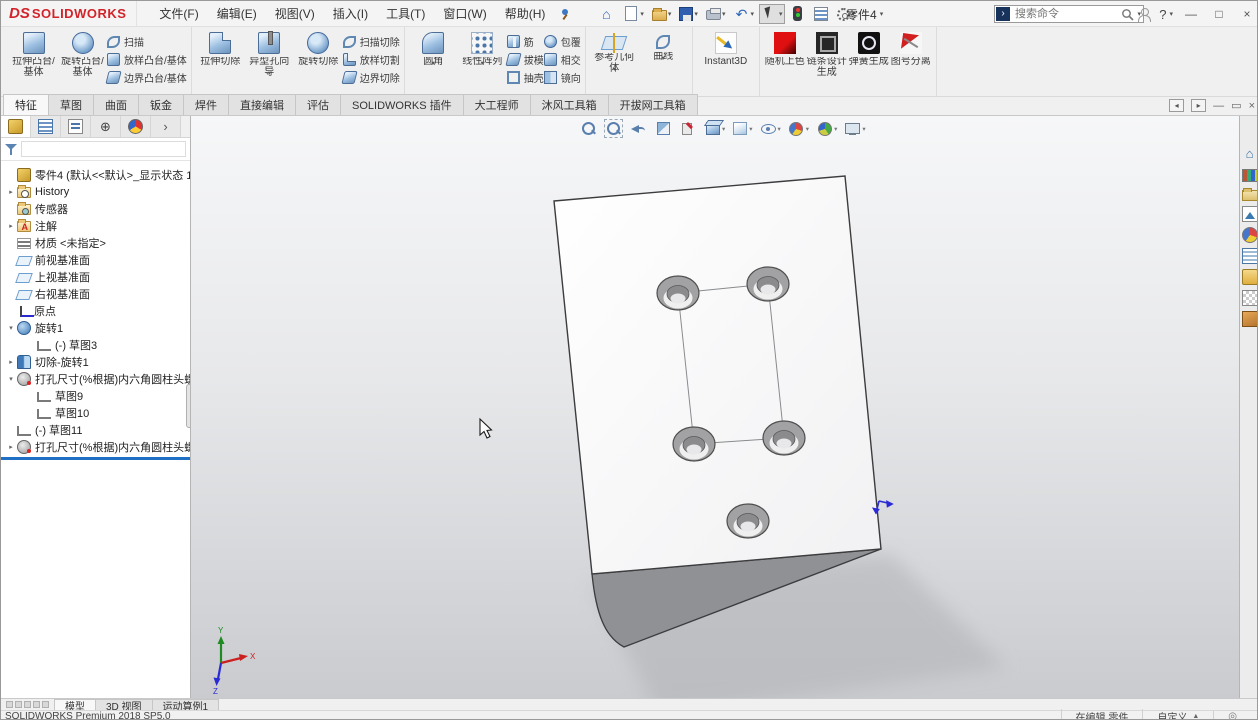  I want to click on toolbox-icon, so click(1249, 319).